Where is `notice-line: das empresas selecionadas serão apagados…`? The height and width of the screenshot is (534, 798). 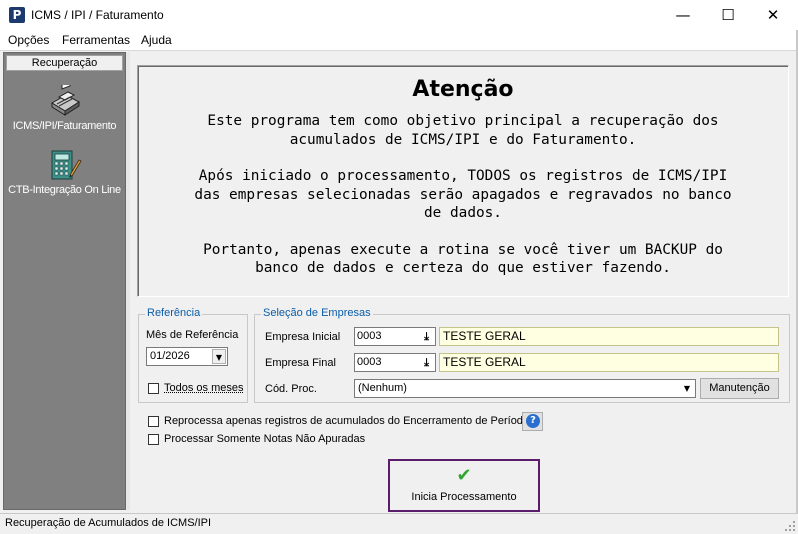
notice-line: das empresas selecionadas serão apagados… is located at coordinates (463, 194).